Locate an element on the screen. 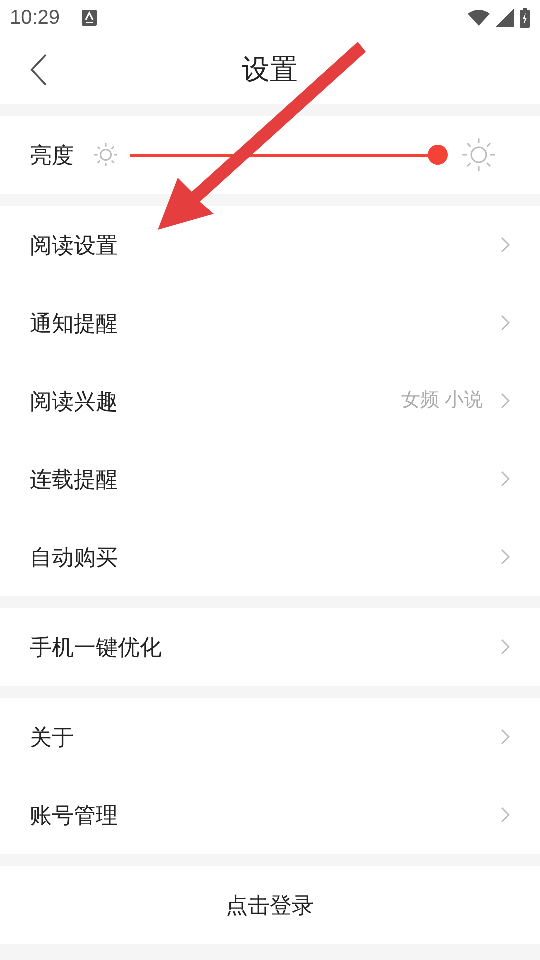 The height and width of the screenshot is (960, 540). item-label: 阅读兴趣 is located at coordinates (74, 402).